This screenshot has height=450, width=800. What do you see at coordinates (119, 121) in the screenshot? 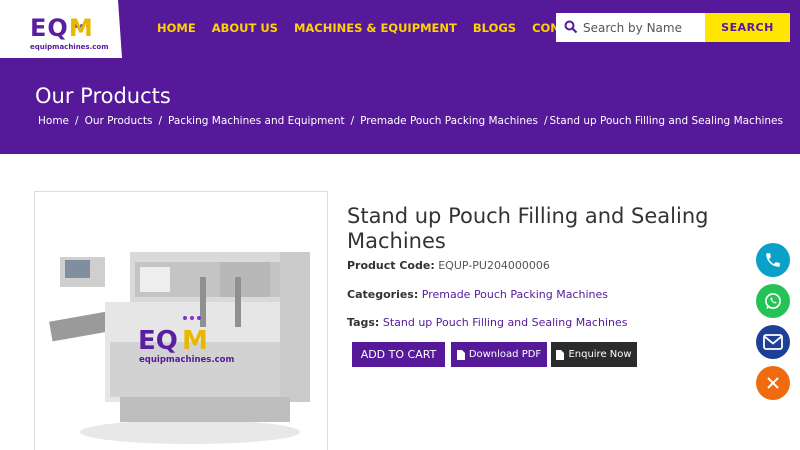
I see `breadcrumb-our-products: Our Products` at bounding box center [119, 121].